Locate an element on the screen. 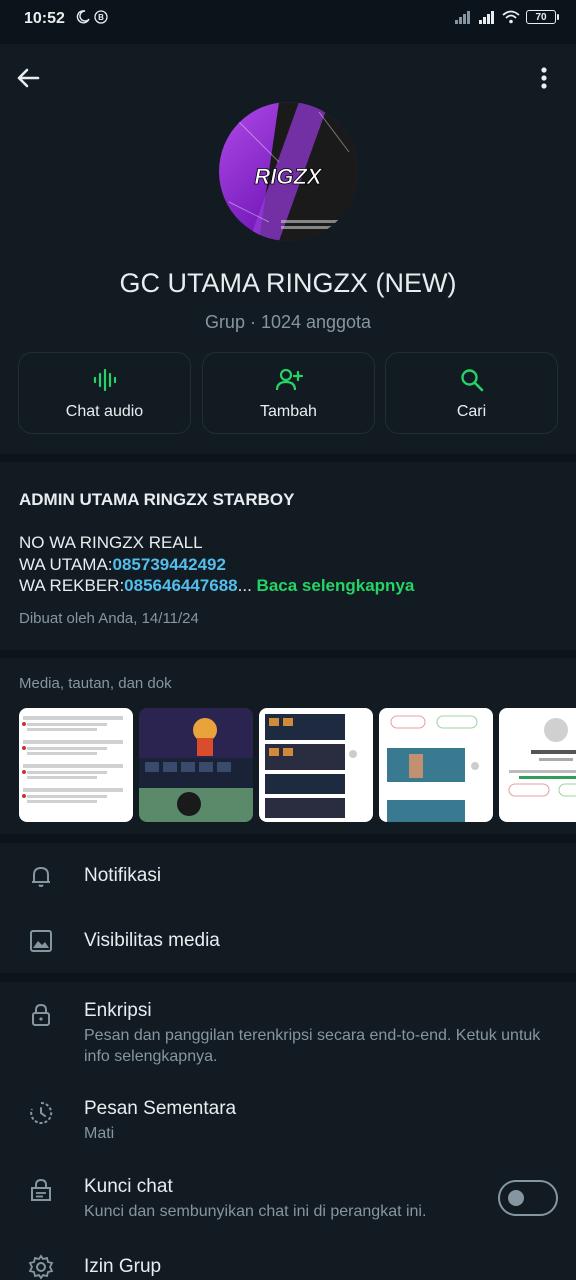  chat-audio-button: Chat audio is located at coordinates (104, 393).